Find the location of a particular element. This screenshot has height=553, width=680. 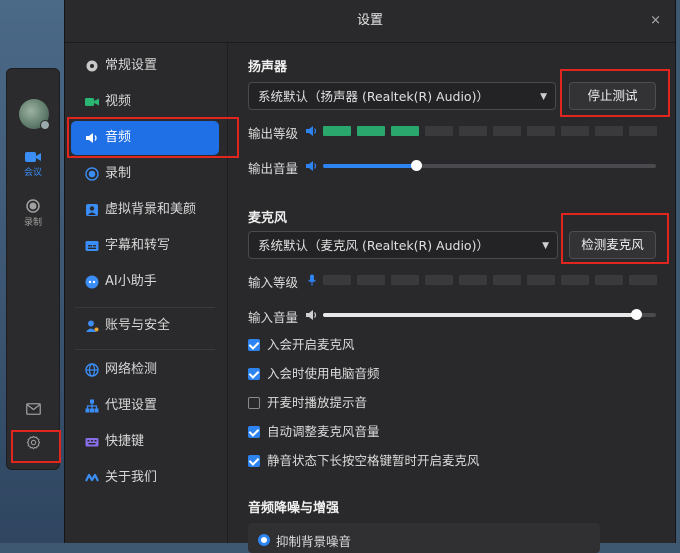

nav-item-label: 视频 is located at coordinates (118, 101).